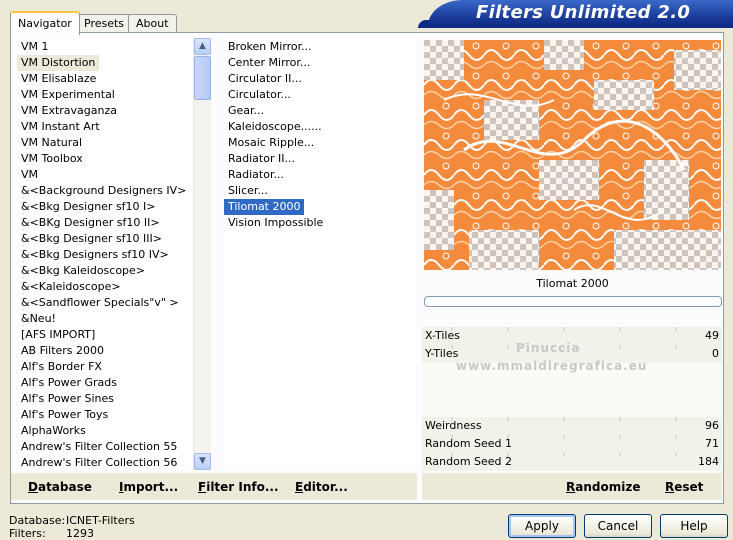 This screenshot has height=540, width=733. I want to click on preview-caption: Tilomat 2000, so click(572, 283).